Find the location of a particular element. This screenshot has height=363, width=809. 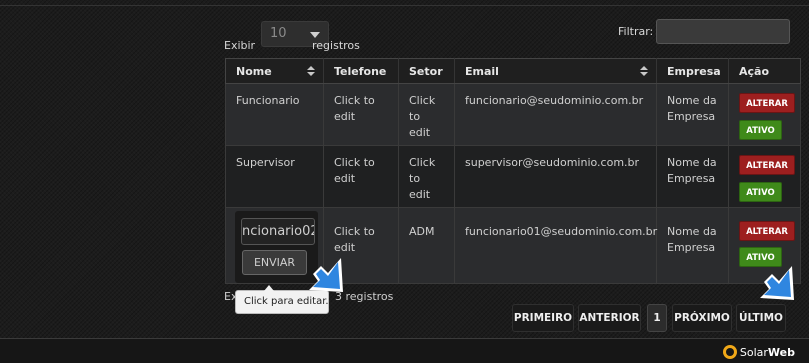

page-1-button: 1 is located at coordinates (657, 318).